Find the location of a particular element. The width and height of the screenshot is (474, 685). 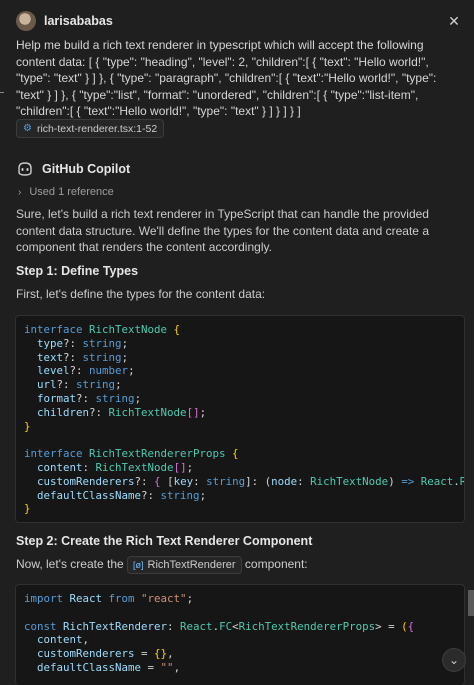

scrollbar-thumb is located at coordinates (471, 603).